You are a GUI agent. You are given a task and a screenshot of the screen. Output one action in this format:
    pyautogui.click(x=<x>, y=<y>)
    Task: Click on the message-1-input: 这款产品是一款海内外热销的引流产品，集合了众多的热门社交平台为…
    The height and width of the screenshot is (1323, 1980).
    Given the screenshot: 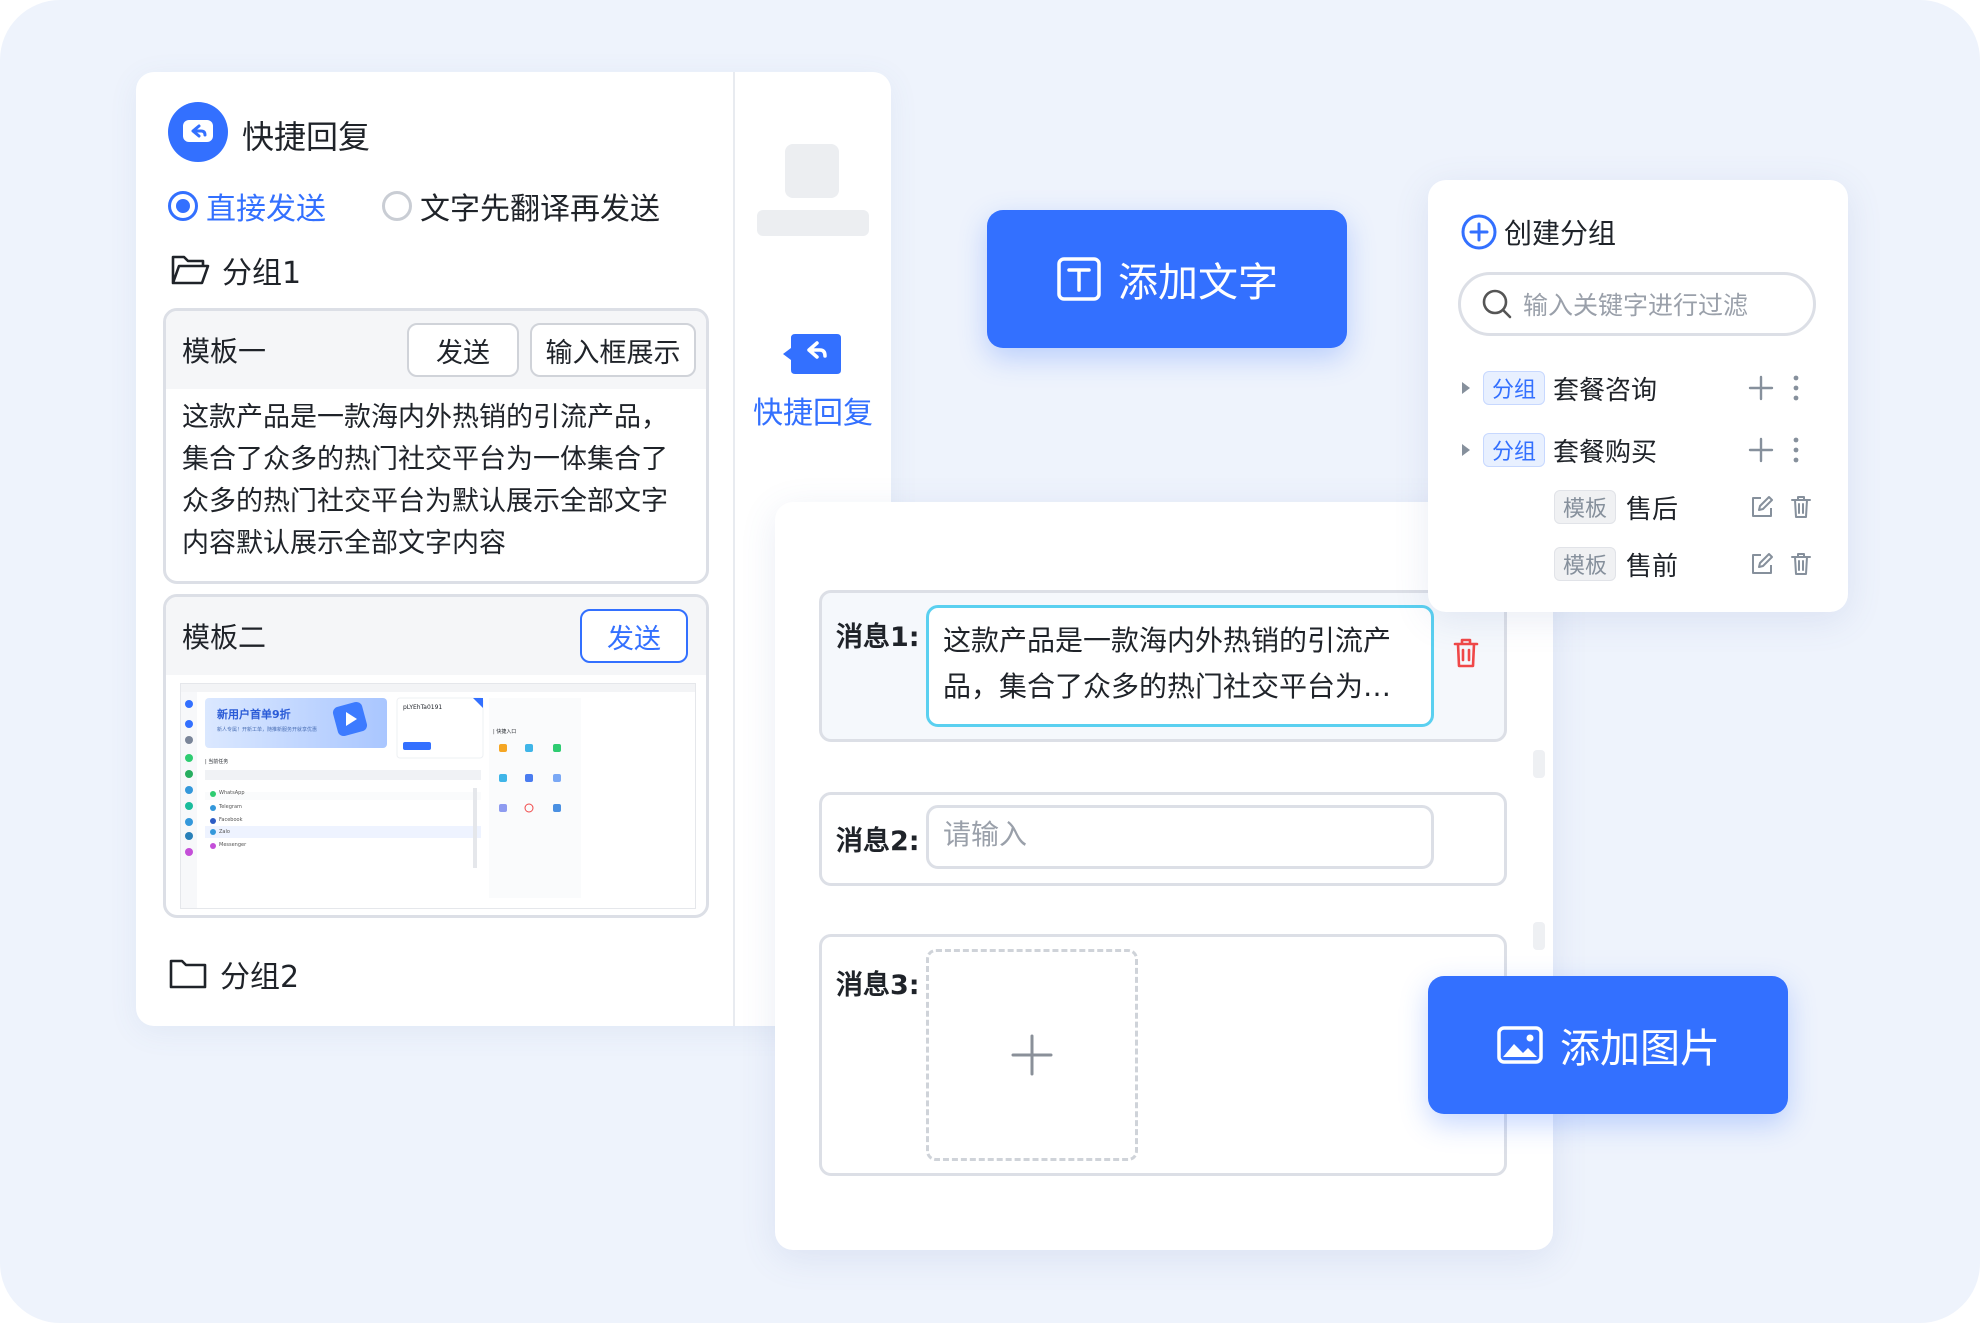 What is the action you would take?
    pyautogui.click(x=1180, y=666)
    